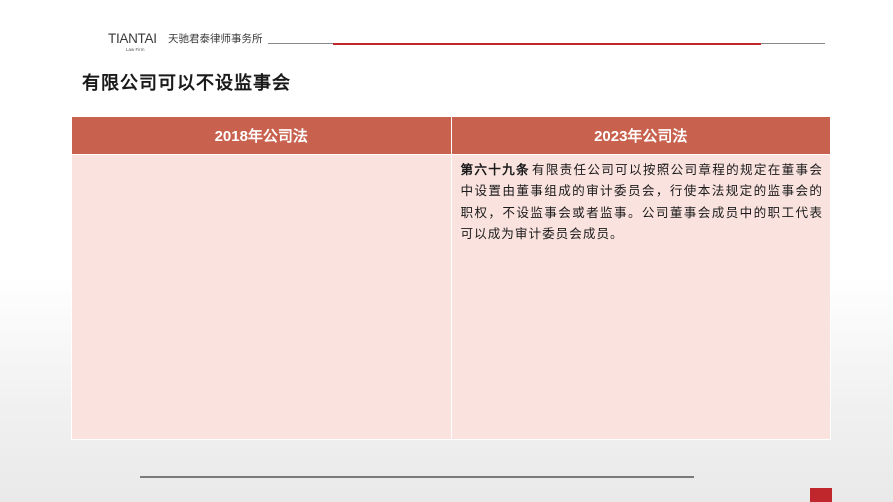 Image resolution: width=893 pixels, height=502 pixels. I want to click on logo-subtitle: Law Firm, so click(135, 49).